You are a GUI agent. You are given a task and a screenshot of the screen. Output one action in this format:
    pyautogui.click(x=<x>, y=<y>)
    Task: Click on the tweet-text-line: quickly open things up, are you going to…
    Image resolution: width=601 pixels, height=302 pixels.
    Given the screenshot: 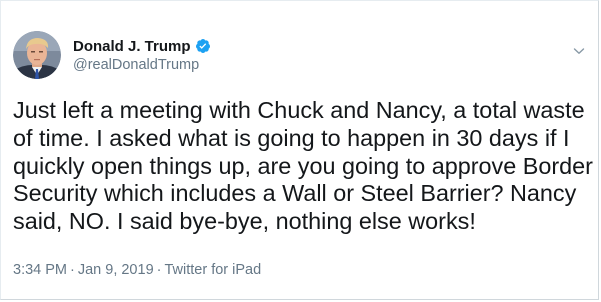 What is the action you would take?
    pyautogui.click(x=303, y=165)
    